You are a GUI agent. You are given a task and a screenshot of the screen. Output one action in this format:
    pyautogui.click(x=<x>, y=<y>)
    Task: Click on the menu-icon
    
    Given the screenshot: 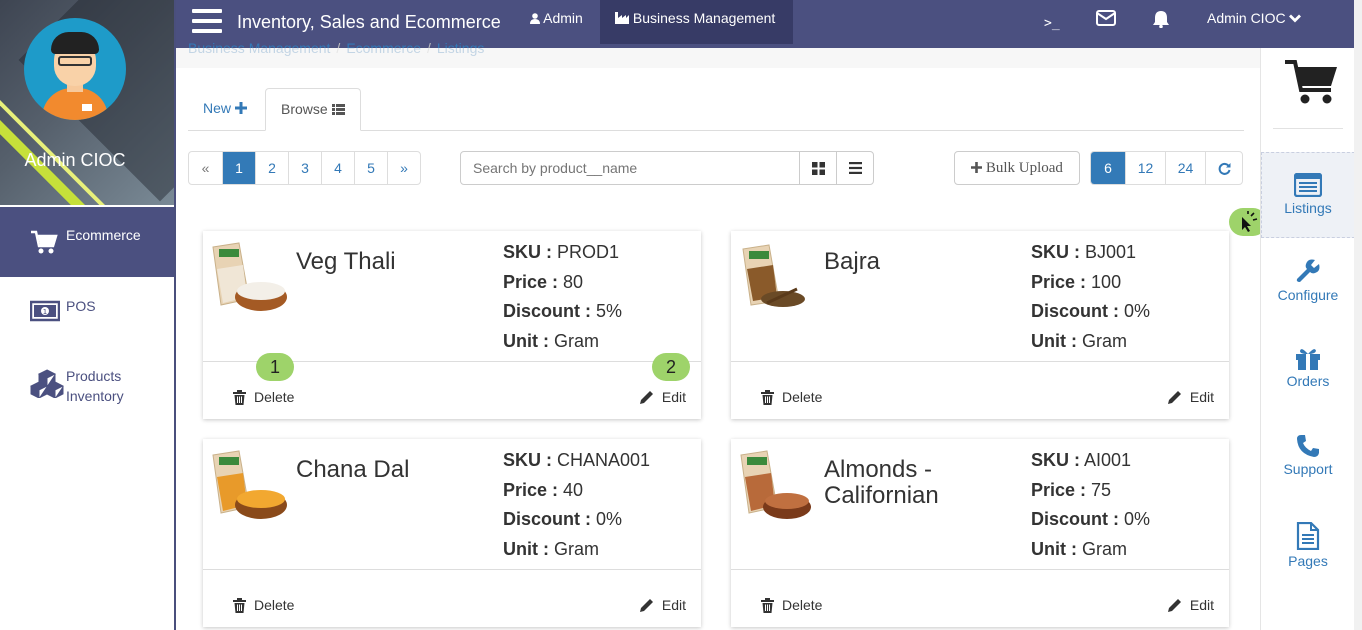 What is the action you would take?
    pyautogui.click(x=207, y=22)
    